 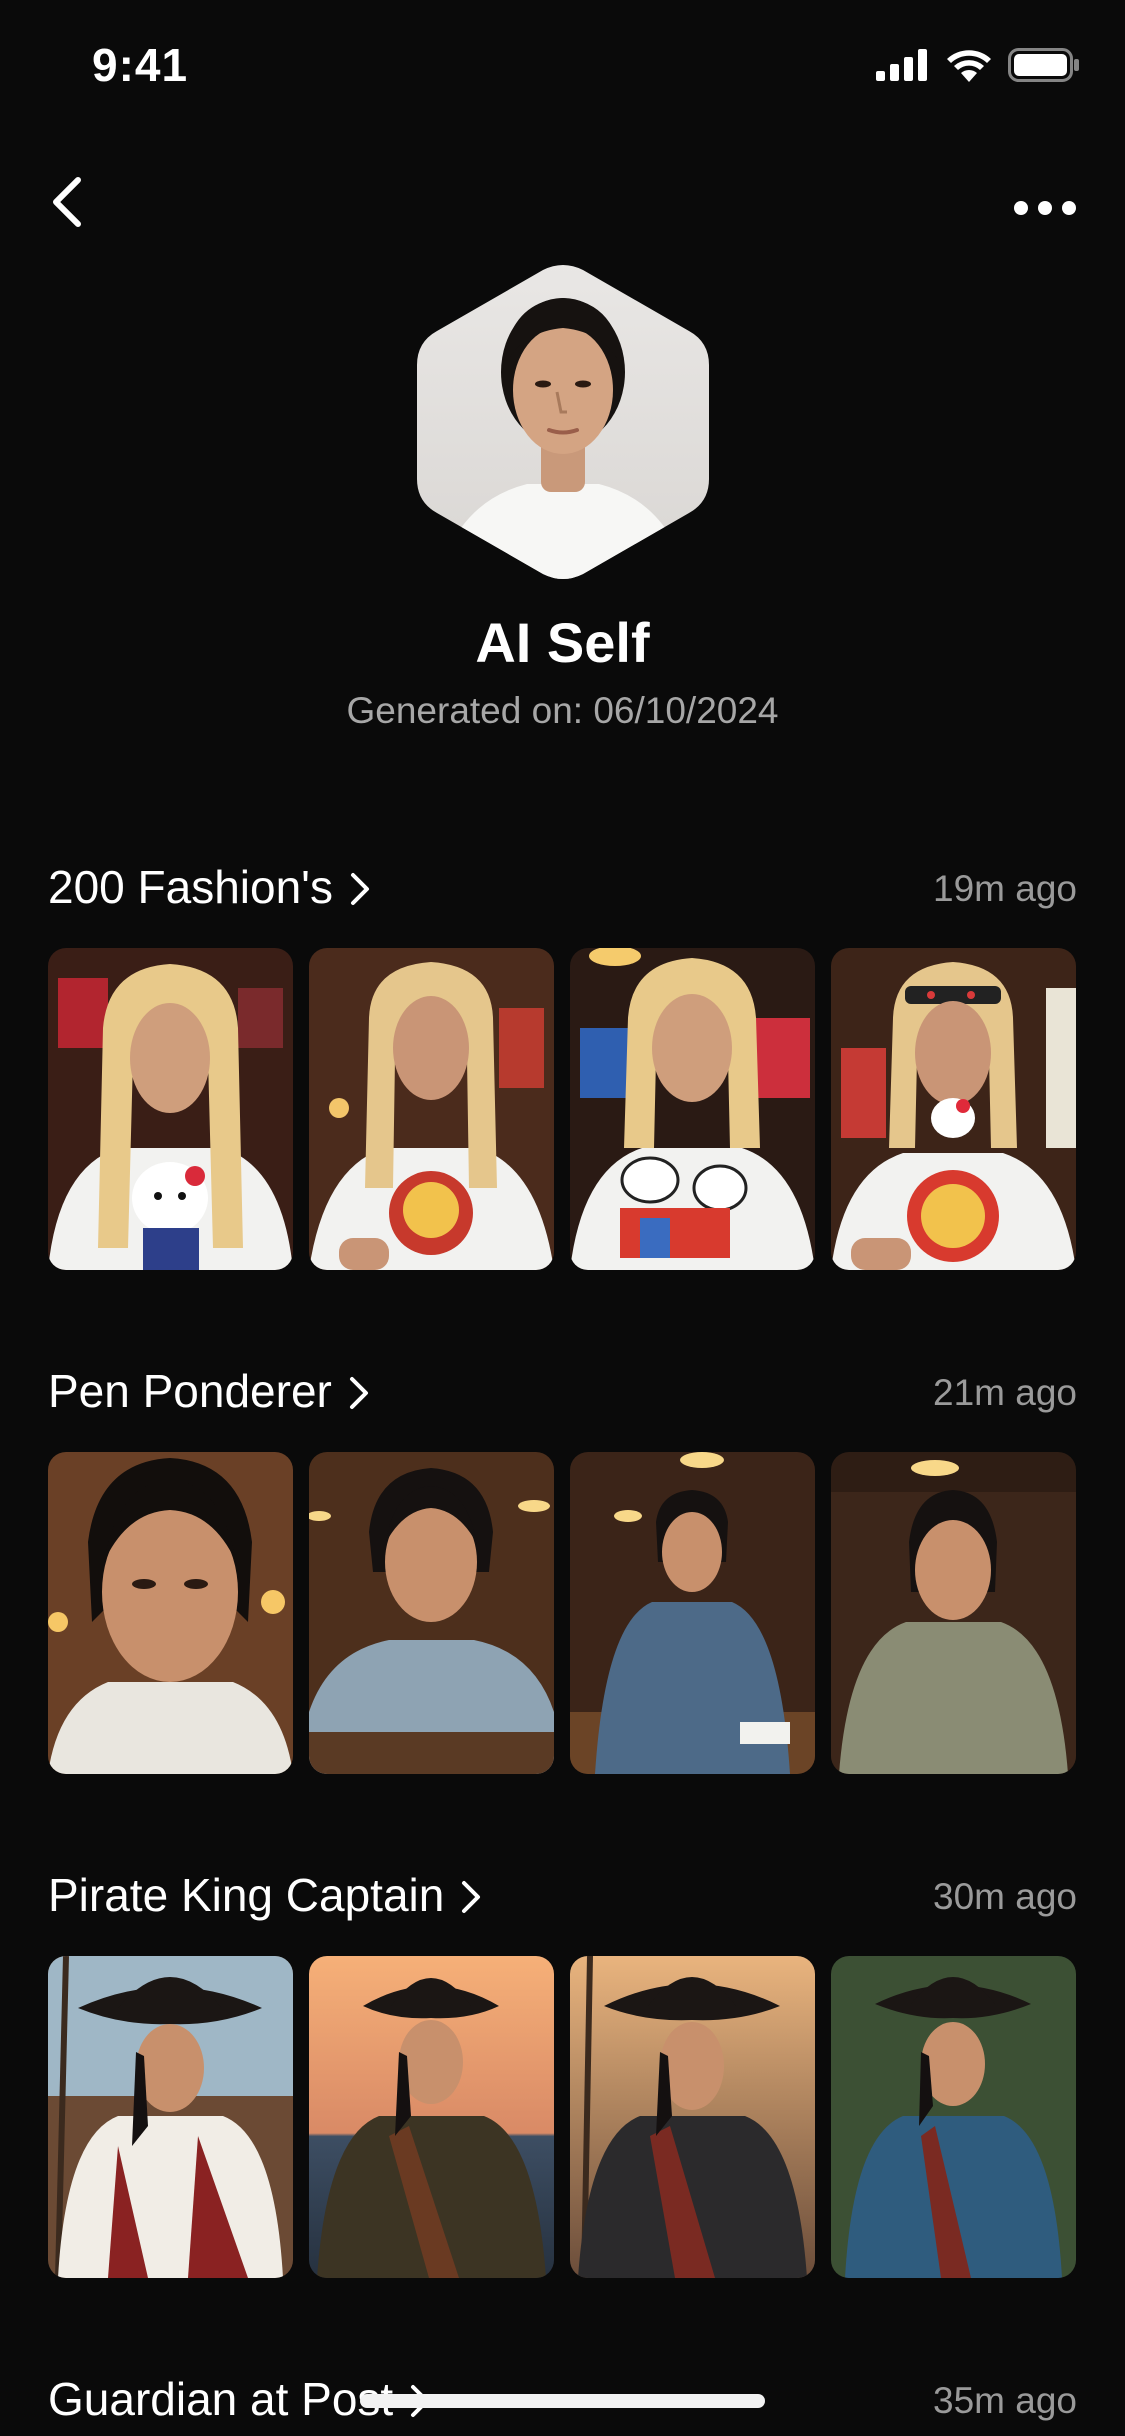 What do you see at coordinates (190, 887) in the screenshot?
I see `section-title-text: 200 Fashion's` at bounding box center [190, 887].